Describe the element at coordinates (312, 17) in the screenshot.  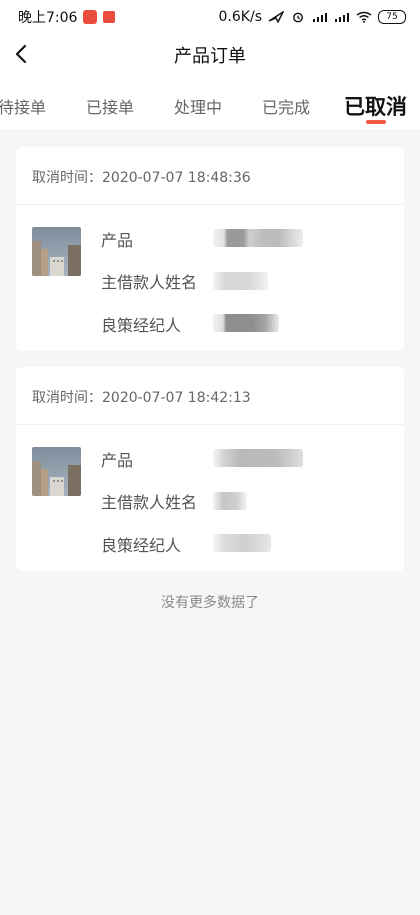
I see `status-right: 0.6K/s 75` at that location.